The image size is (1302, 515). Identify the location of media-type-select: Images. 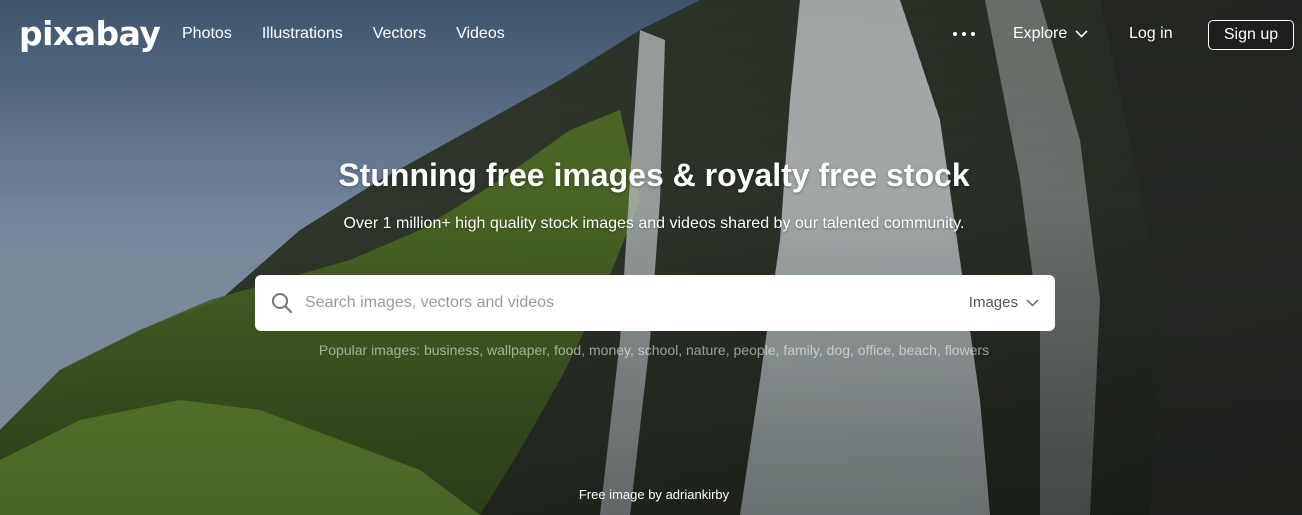
(1004, 303).